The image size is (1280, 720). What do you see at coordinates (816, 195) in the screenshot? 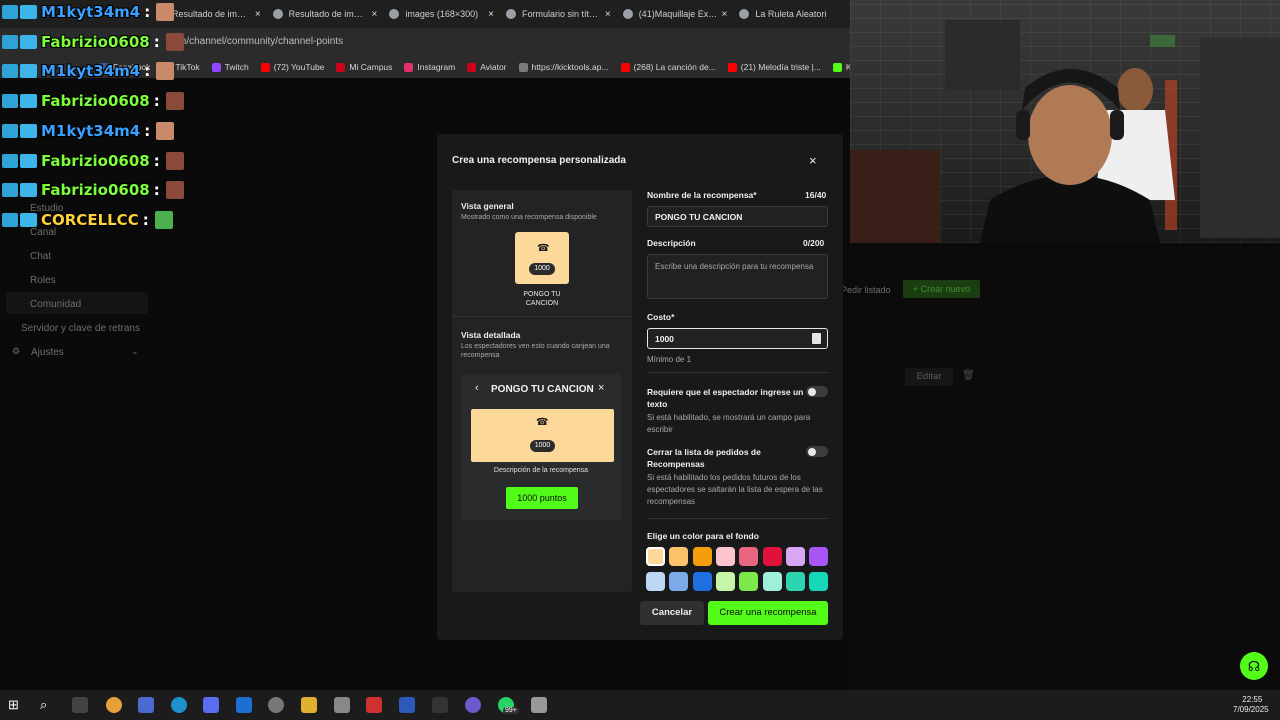
I see `name-counter: 16/40` at bounding box center [816, 195].